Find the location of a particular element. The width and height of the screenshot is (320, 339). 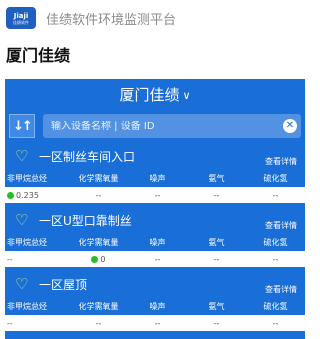

search-box: ✕ is located at coordinates (172, 126).